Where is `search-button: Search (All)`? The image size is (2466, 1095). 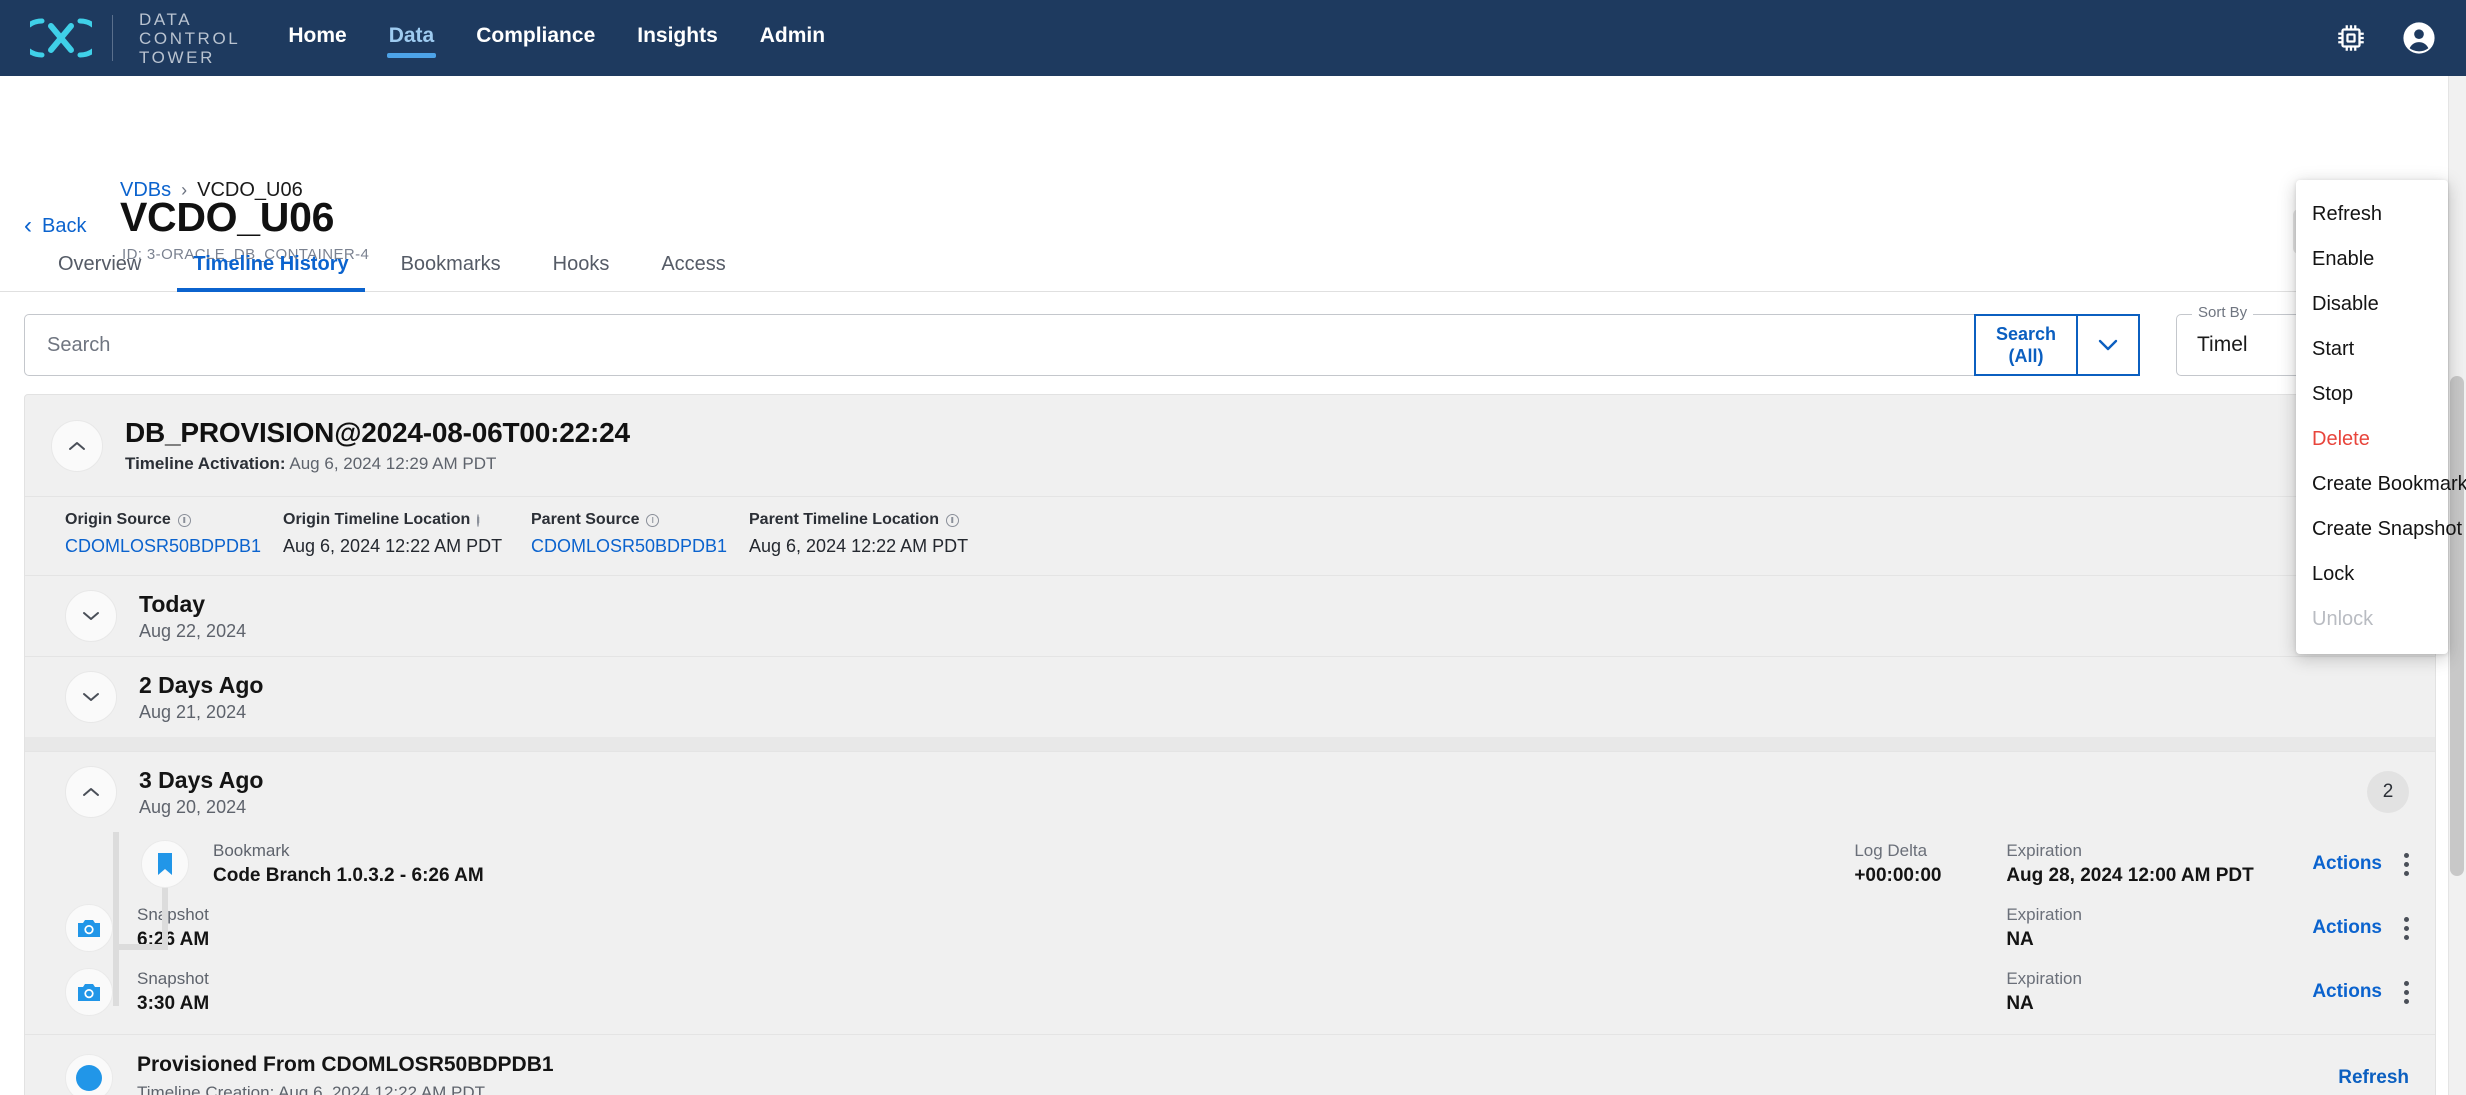
search-button: Search (All) is located at coordinates (2026, 345).